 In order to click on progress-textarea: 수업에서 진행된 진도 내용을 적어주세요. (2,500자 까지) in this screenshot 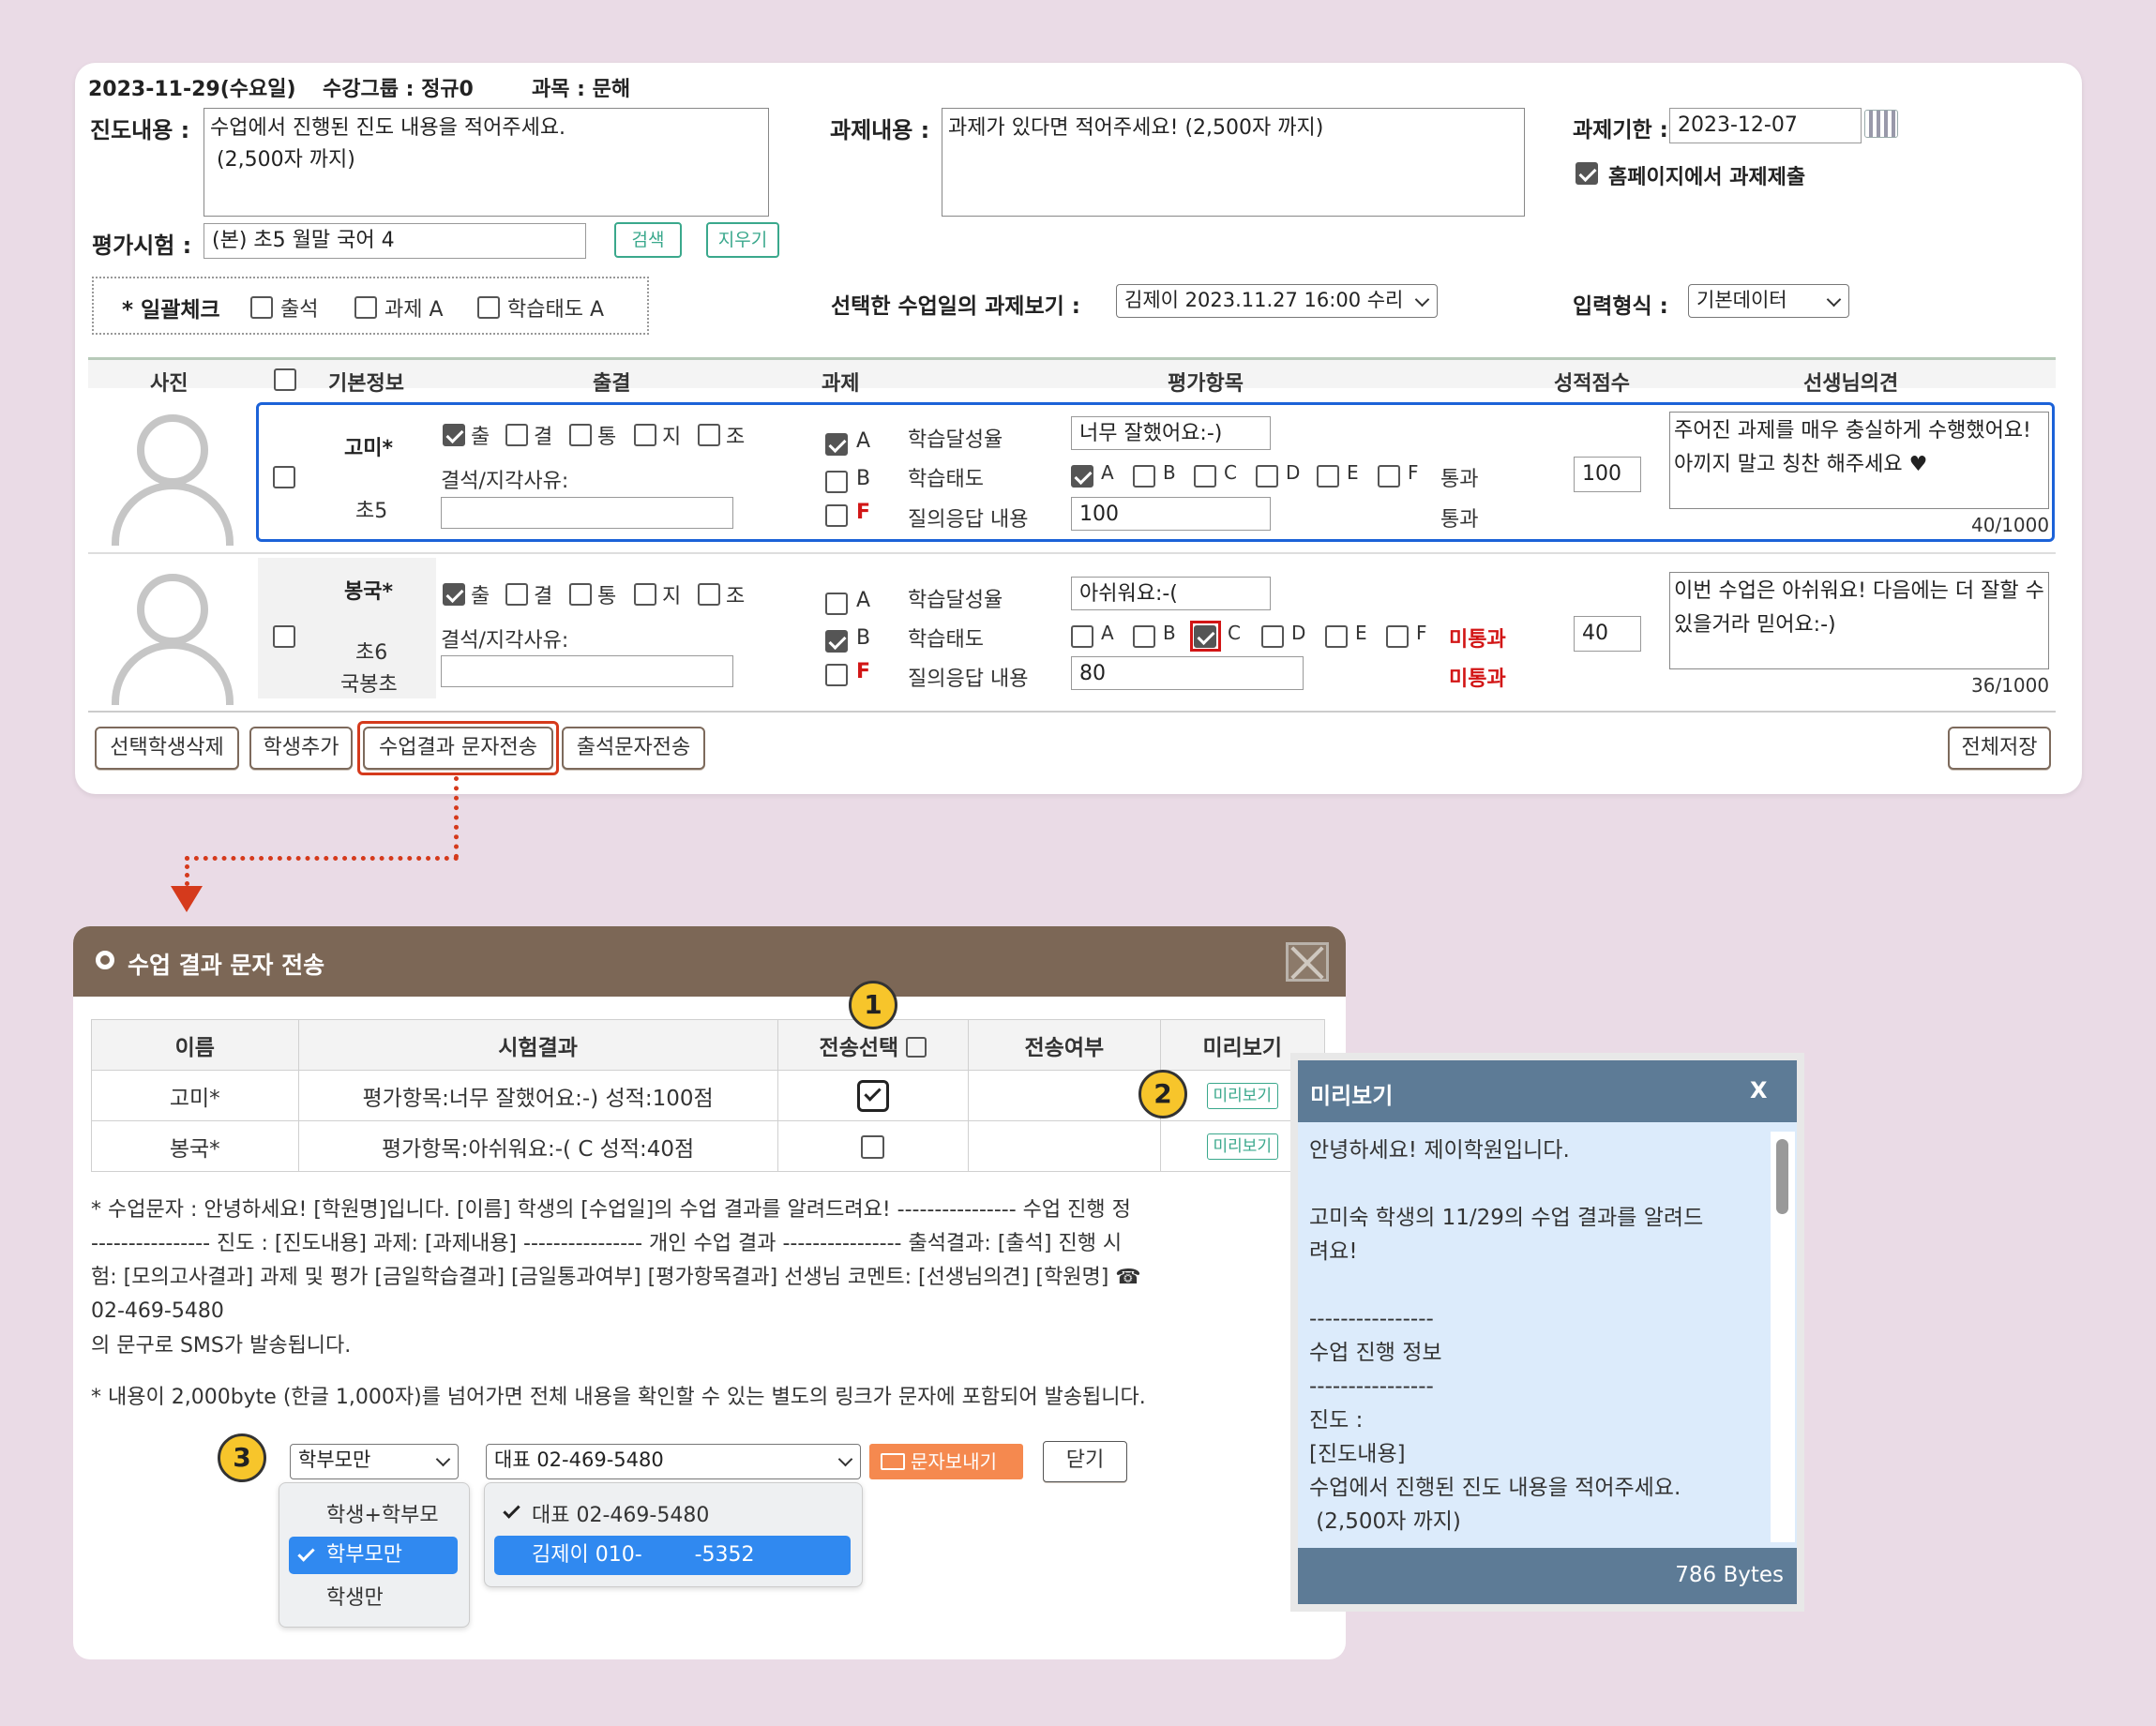, I will do `click(486, 162)`.